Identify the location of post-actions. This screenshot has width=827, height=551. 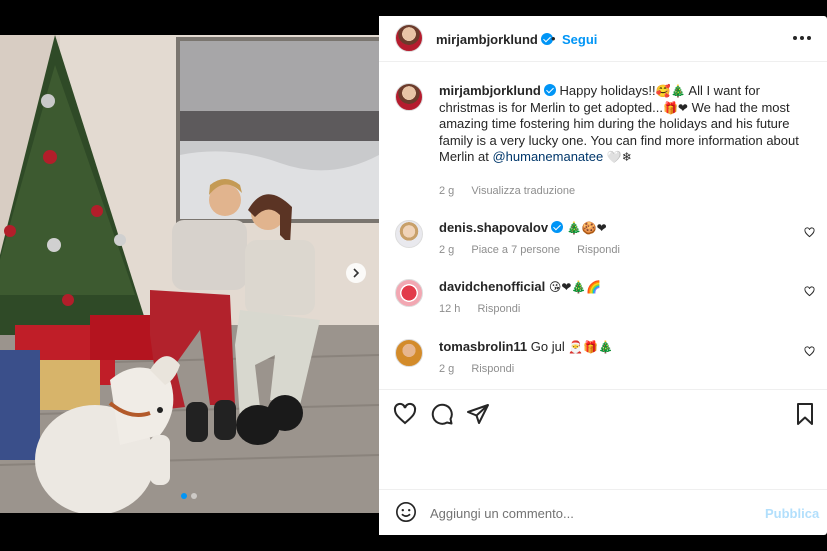
(603, 415).